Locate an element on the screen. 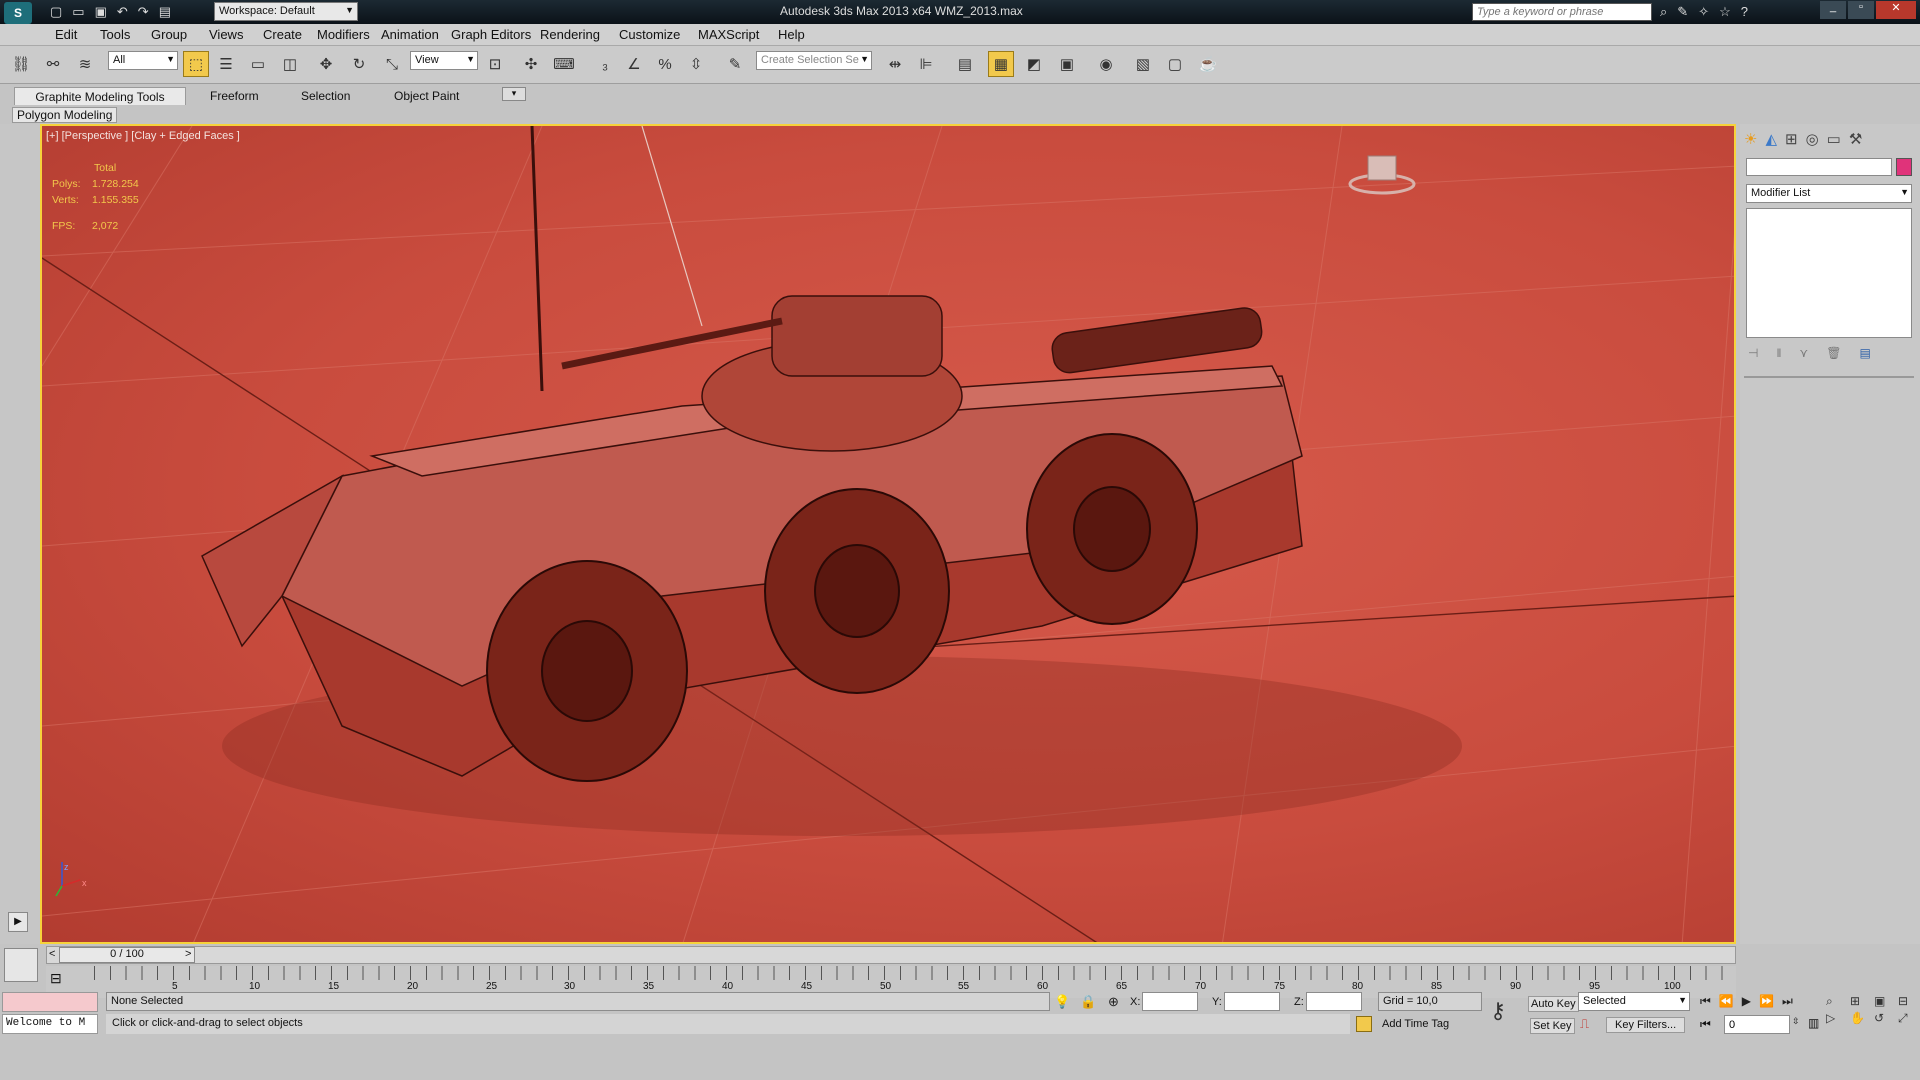 Image resolution: width=1920 pixels, height=1080 pixels. modify-tab-icon: ◭ is located at coordinates (1771, 139).